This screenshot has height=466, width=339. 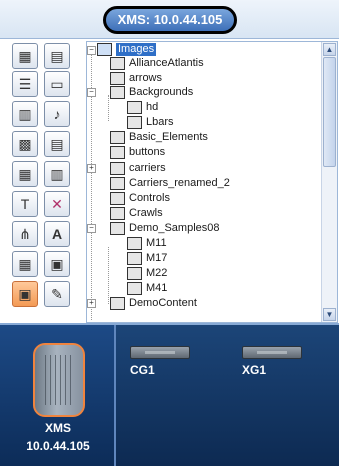 I want to click on form-icon: ▦, so click(x=25, y=174).